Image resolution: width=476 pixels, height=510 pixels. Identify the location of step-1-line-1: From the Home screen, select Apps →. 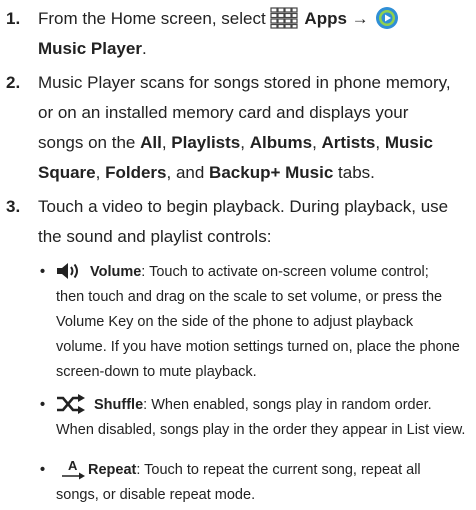
(255, 19).